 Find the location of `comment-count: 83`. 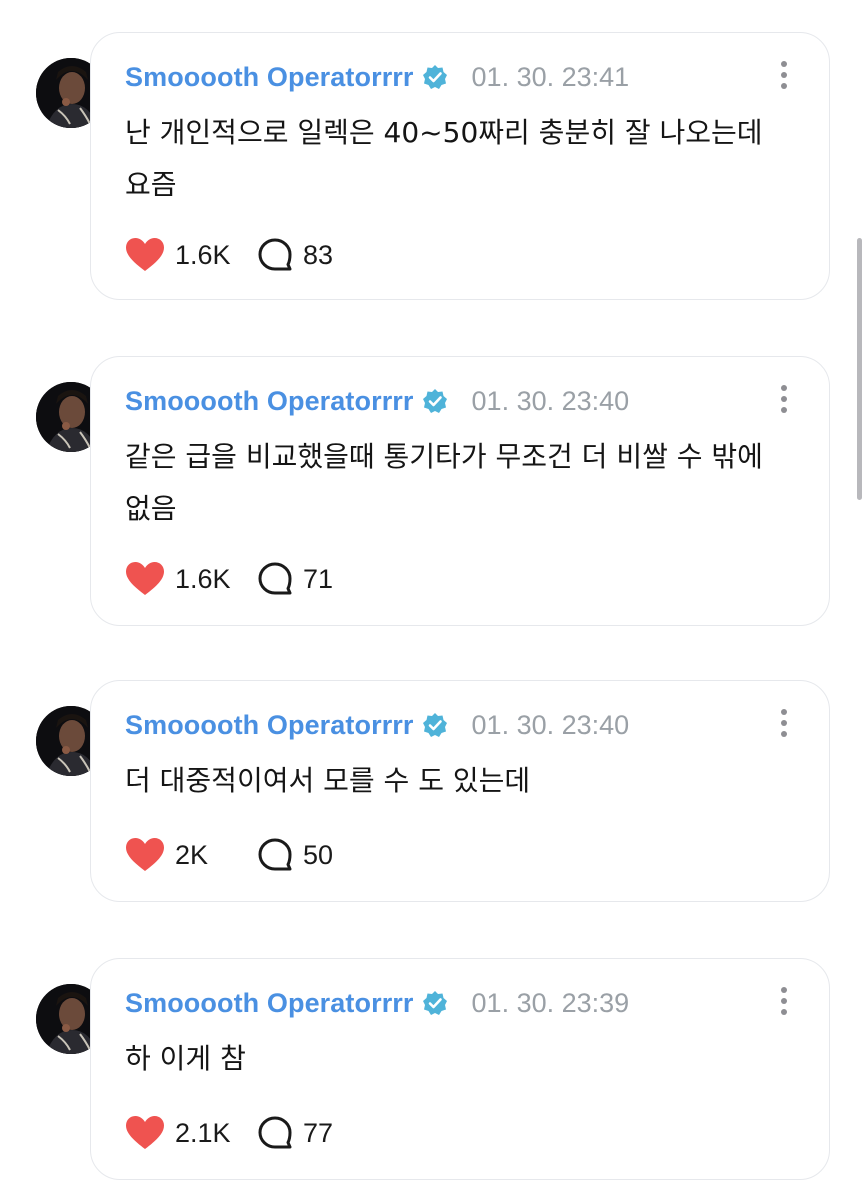

comment-count: 83 is located at coordinates (318, 254).